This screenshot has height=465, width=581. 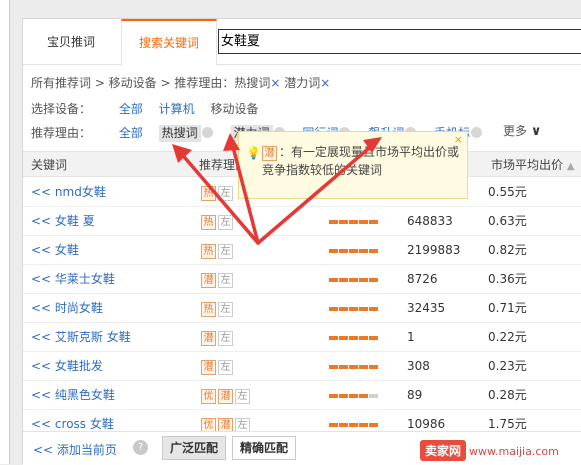 What do you see at coordinates (507, 395) in the screenshot?
I see `market-price: 0.28元` at bounding box center [507, 395].